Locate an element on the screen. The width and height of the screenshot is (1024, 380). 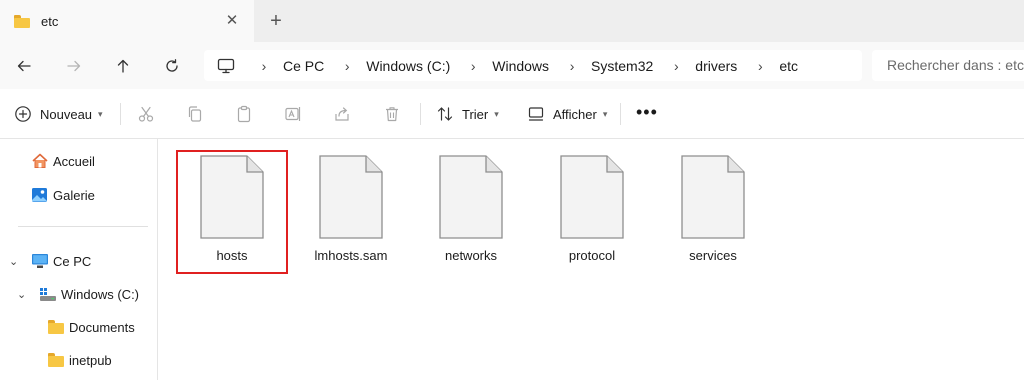
sidebar-item-this-pc: Ce PC is located at coordinates (61, 261).